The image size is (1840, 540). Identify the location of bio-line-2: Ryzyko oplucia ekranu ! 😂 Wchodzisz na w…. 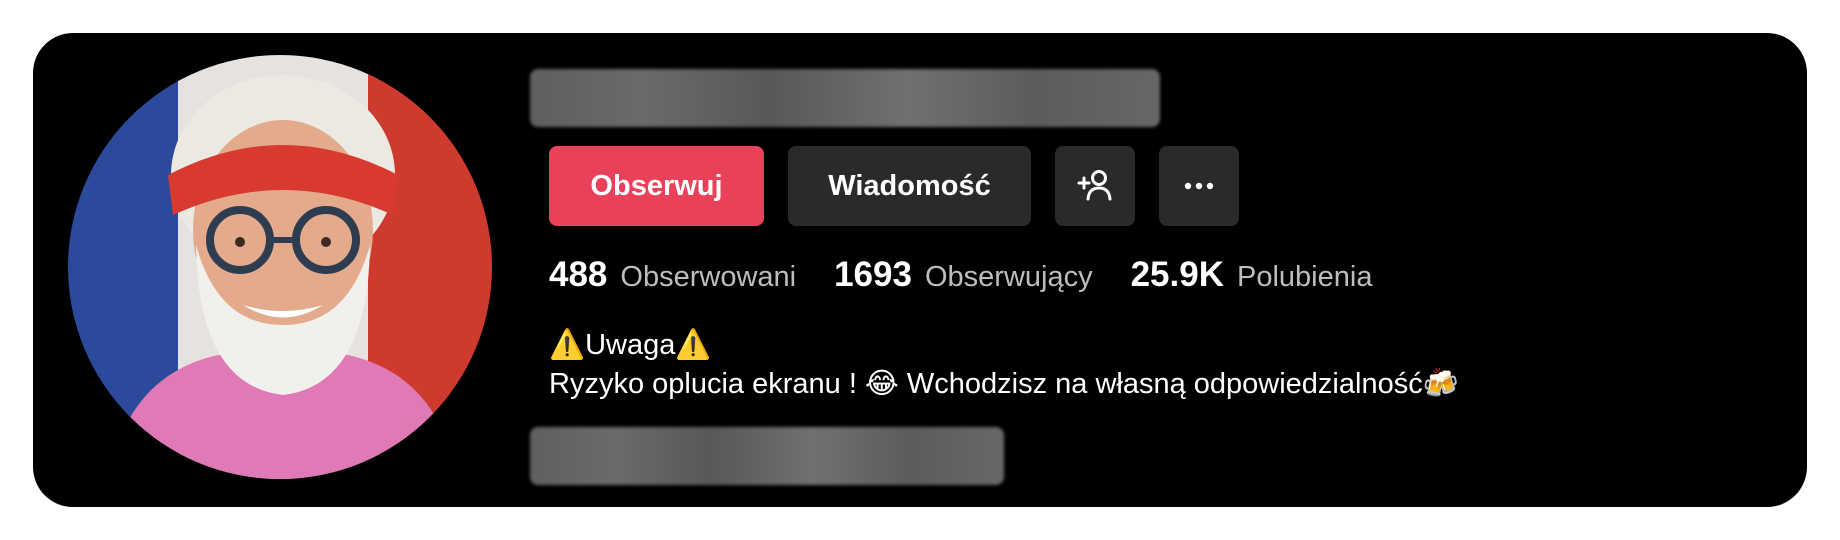
(1004, 384).